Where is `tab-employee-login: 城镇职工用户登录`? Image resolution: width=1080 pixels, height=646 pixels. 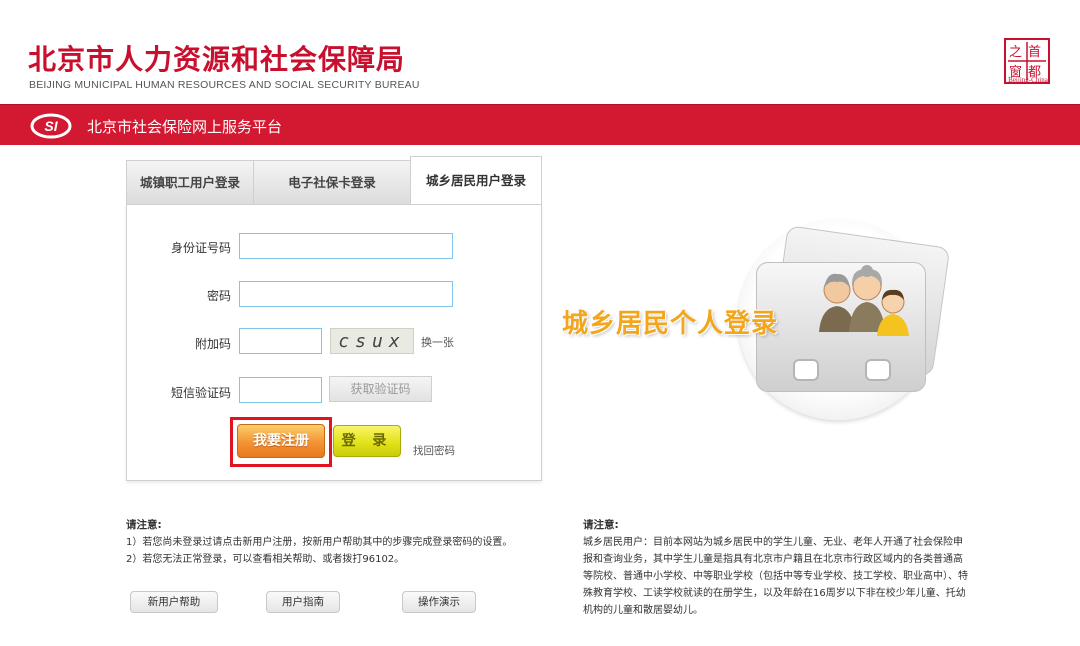 tab-employee-login: 城镇职工用户登录 is located at coordinates (190, 182).